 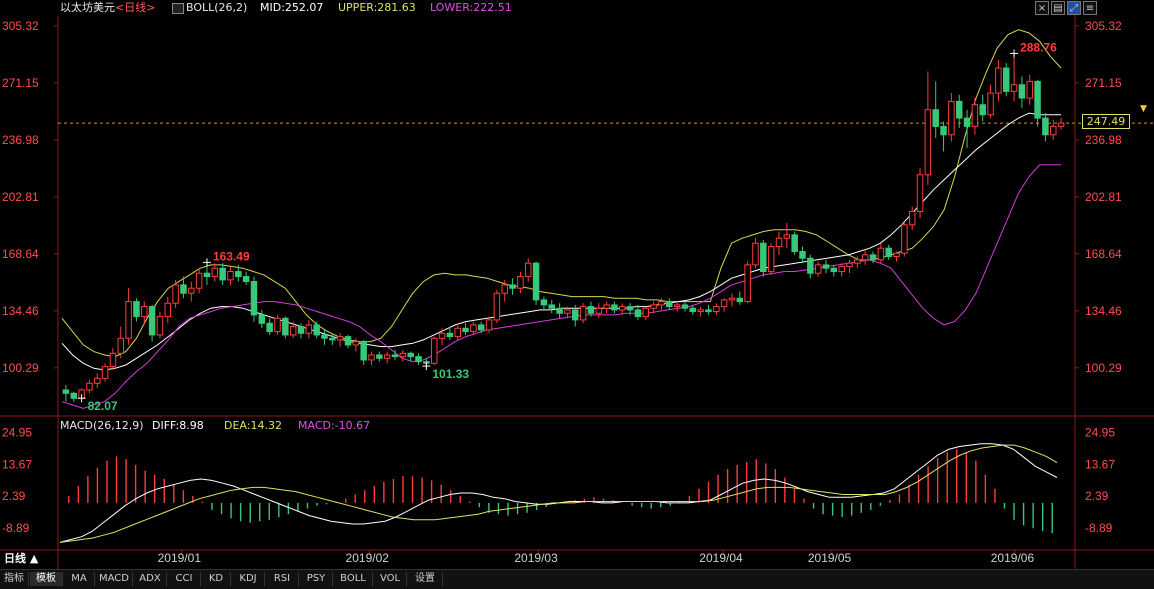 What do you see at coordinates (390, 579) in the screenshot?
I see `tab-vol: VOL` at bounding box center [390, 579].